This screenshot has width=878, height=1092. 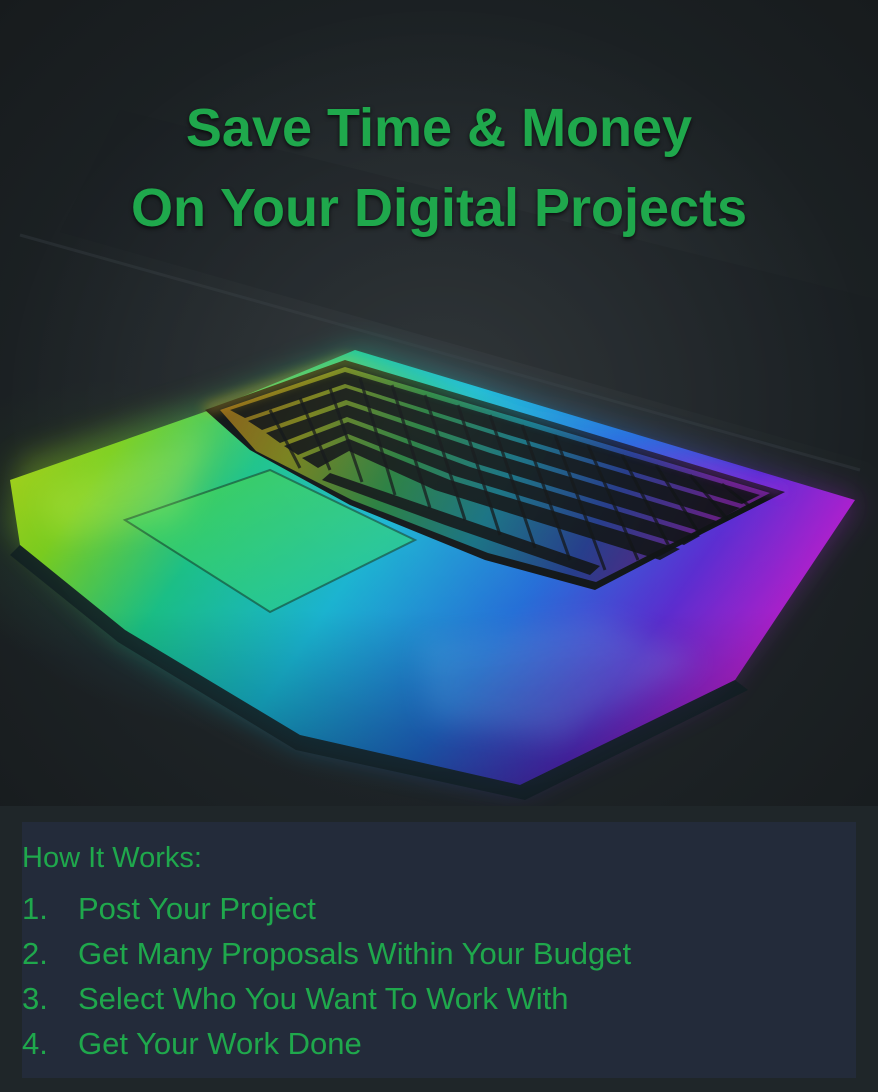 What do you see at coordinates (35, 953) in the screenshot?
I see `step-number: 2.` at bounding box center [35, 953].